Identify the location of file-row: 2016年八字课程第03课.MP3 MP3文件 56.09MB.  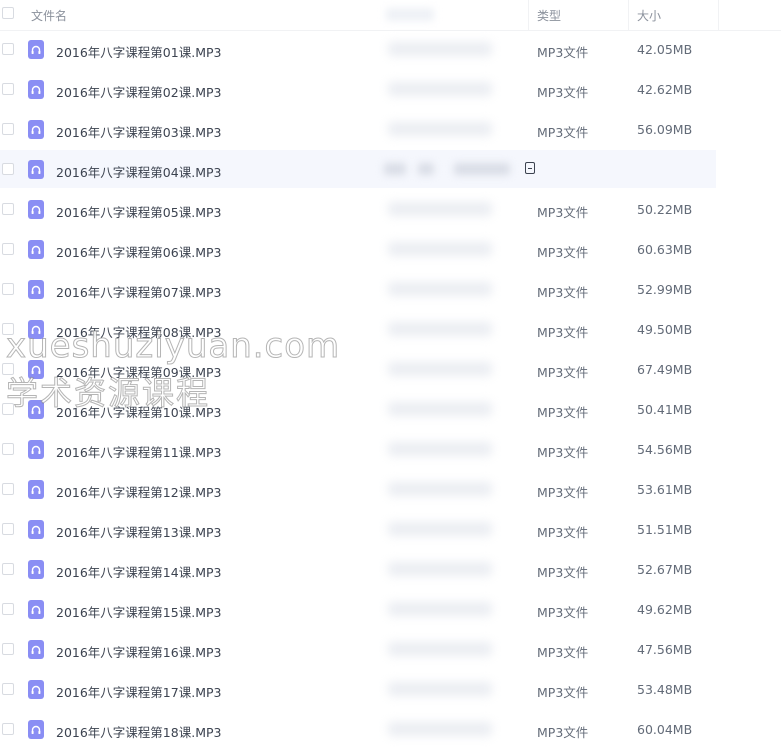
(390, 130).